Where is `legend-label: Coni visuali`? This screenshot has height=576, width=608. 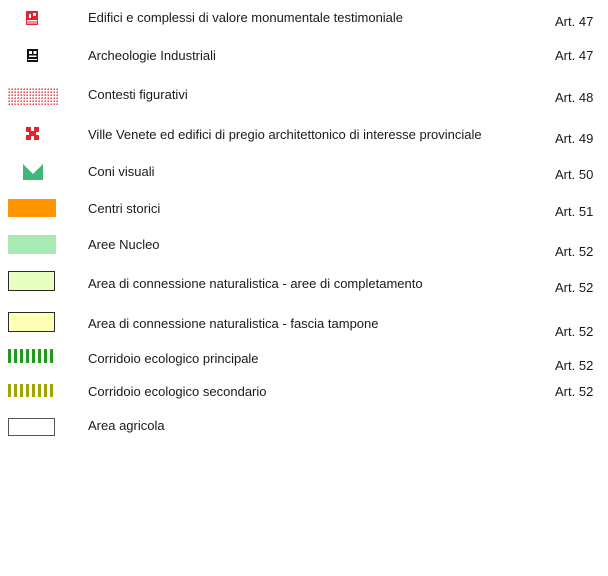 legend-label: Coni visuali is located at coordinates (121, 171).